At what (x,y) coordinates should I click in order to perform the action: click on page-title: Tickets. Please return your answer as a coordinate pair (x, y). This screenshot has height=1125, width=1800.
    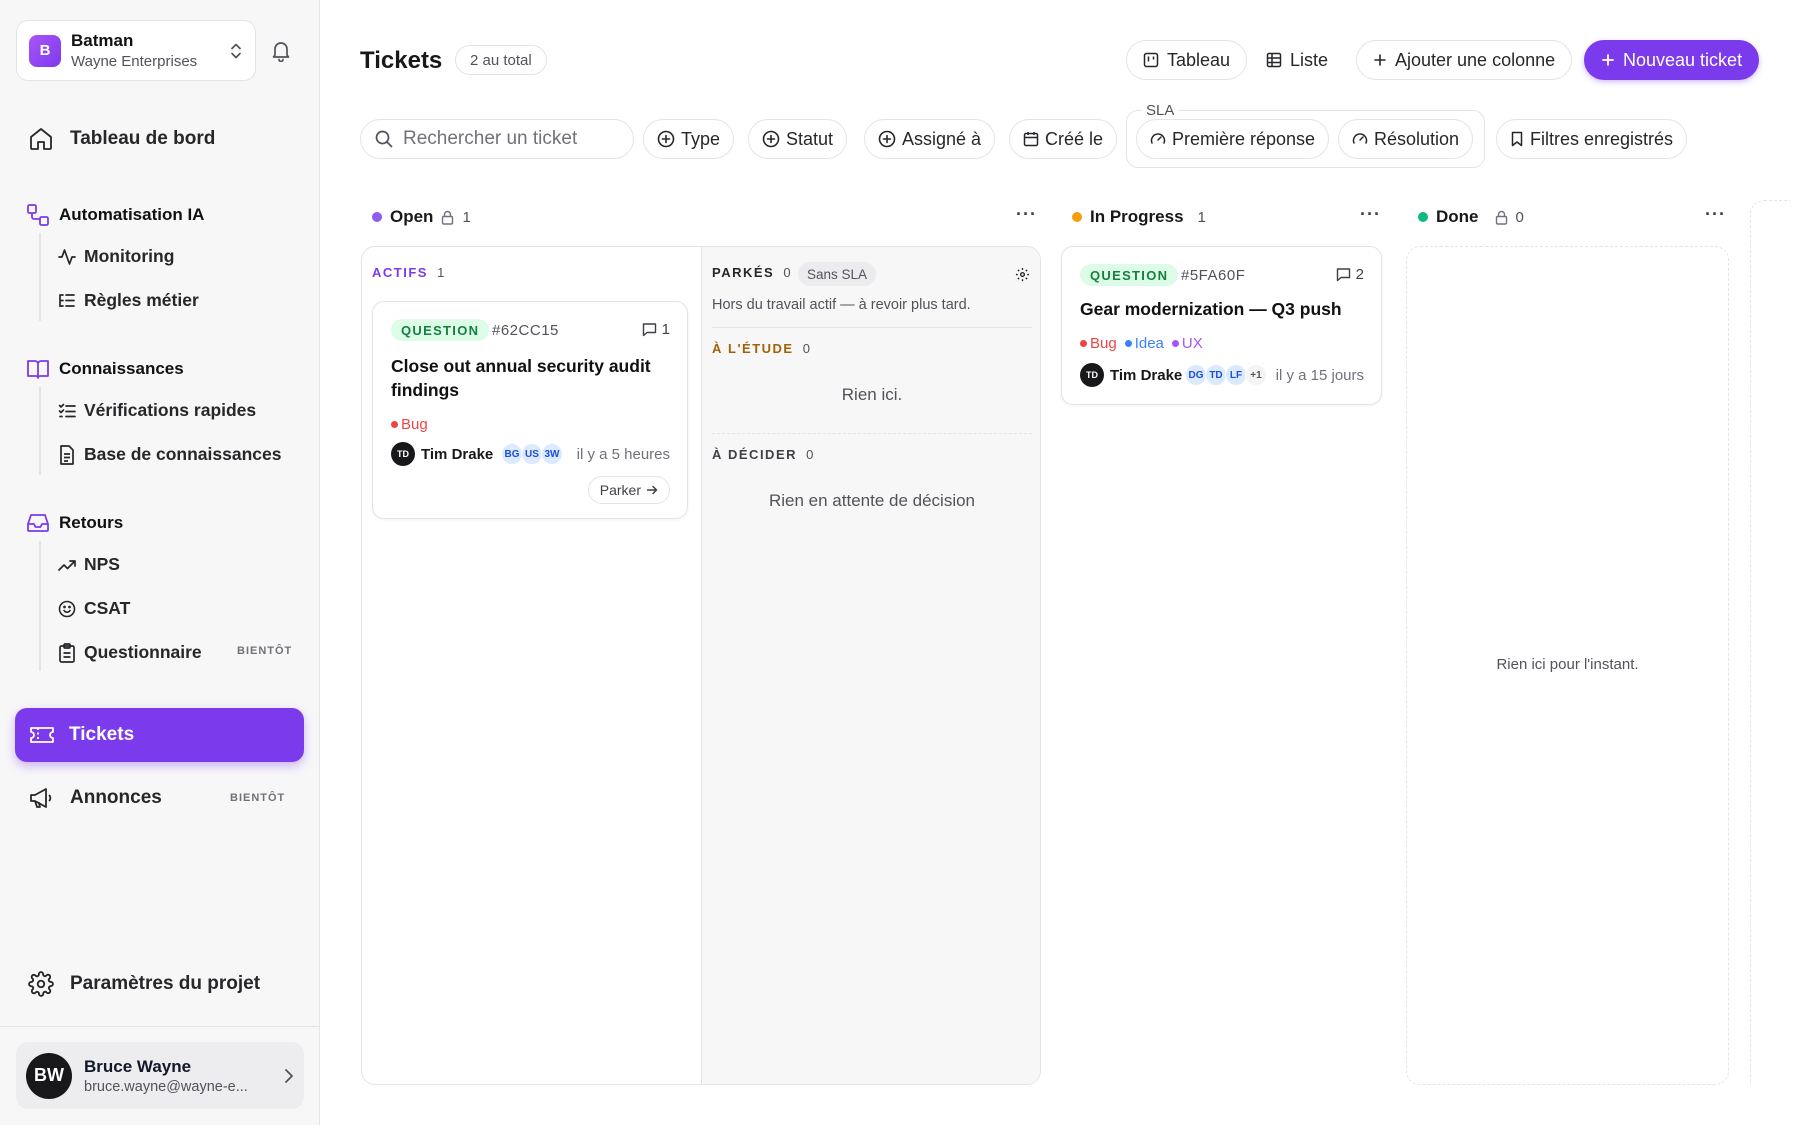
    Looking at the image, I should click on (401, 60).